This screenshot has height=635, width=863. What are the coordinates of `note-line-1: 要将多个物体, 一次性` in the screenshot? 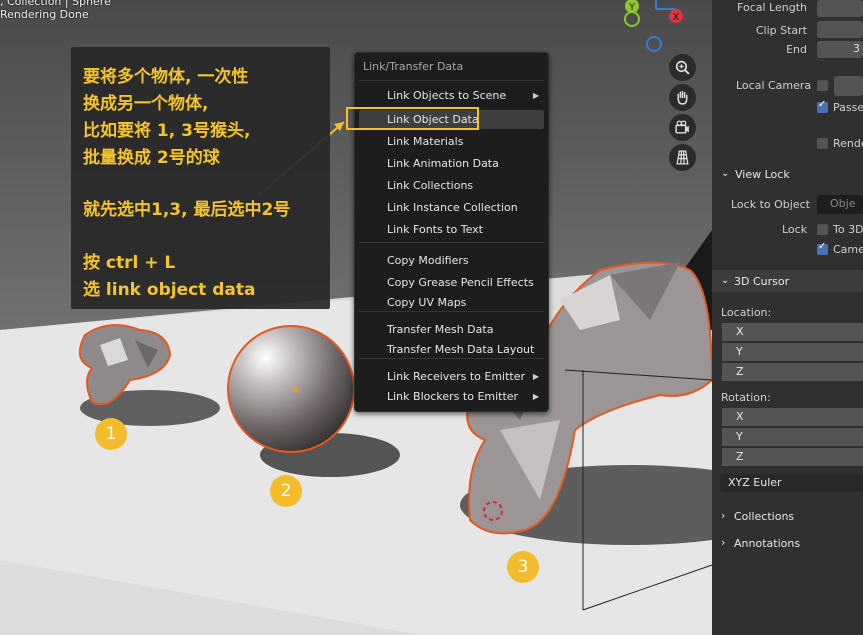 It's located at (166, 77).